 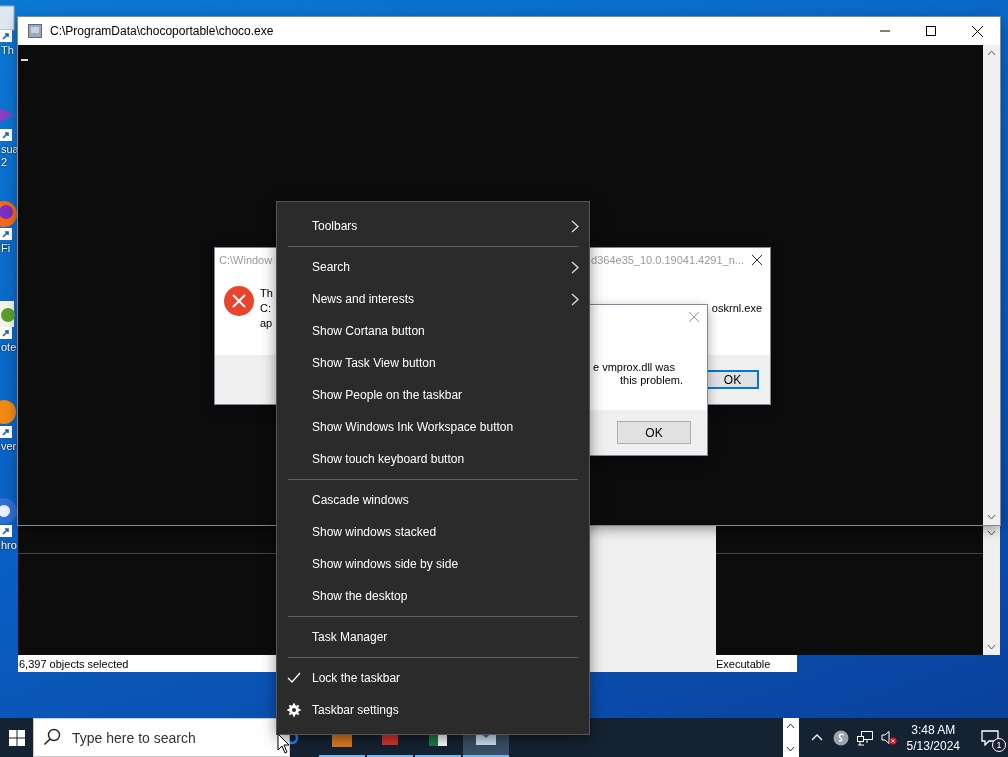 What do you see at coordinates (888, 737) in the screenshot?
I see `muted-speaker-icon` at bounding box center [888, 737].